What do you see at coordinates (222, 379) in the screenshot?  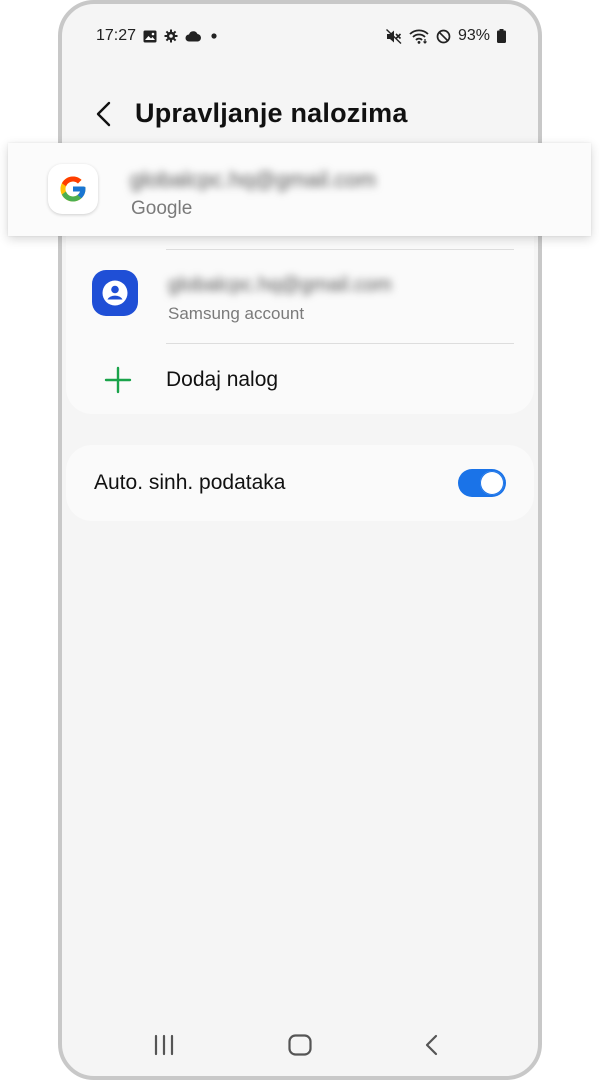 I see `add-account-label: Dodaj nalog` at bounding box center [222, 379].